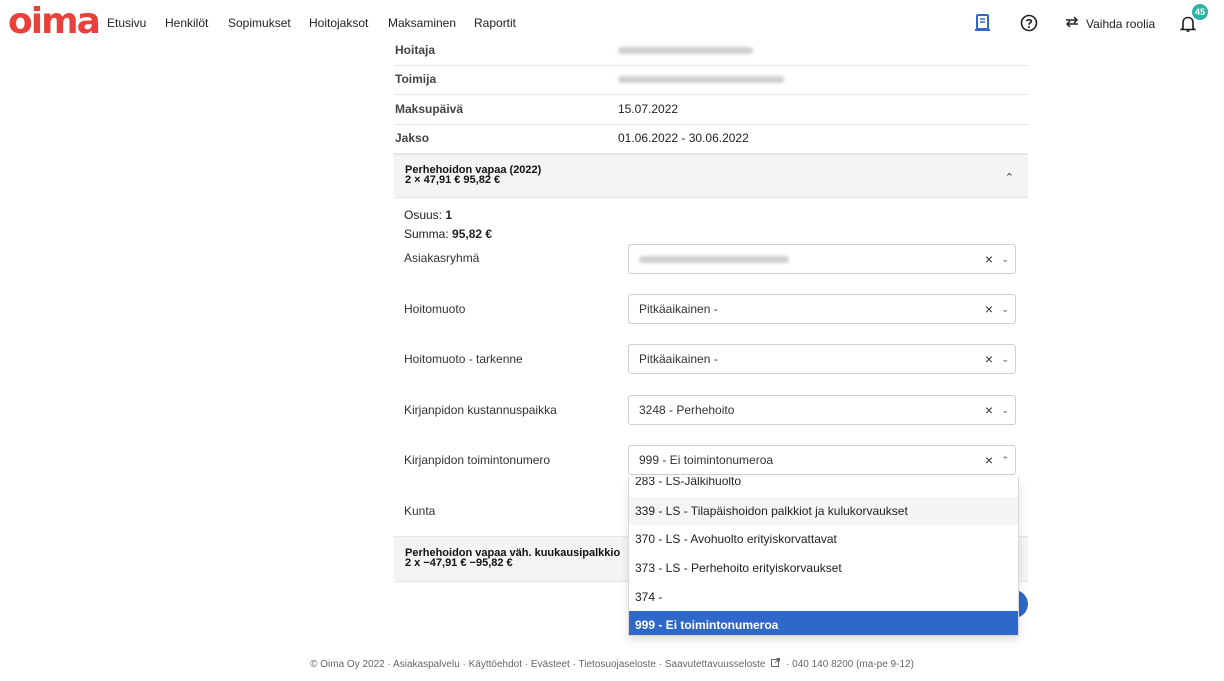  Describe the element at coordinates (412, 138) in the screenshot. I see `detail-label: Jakso` at that location.